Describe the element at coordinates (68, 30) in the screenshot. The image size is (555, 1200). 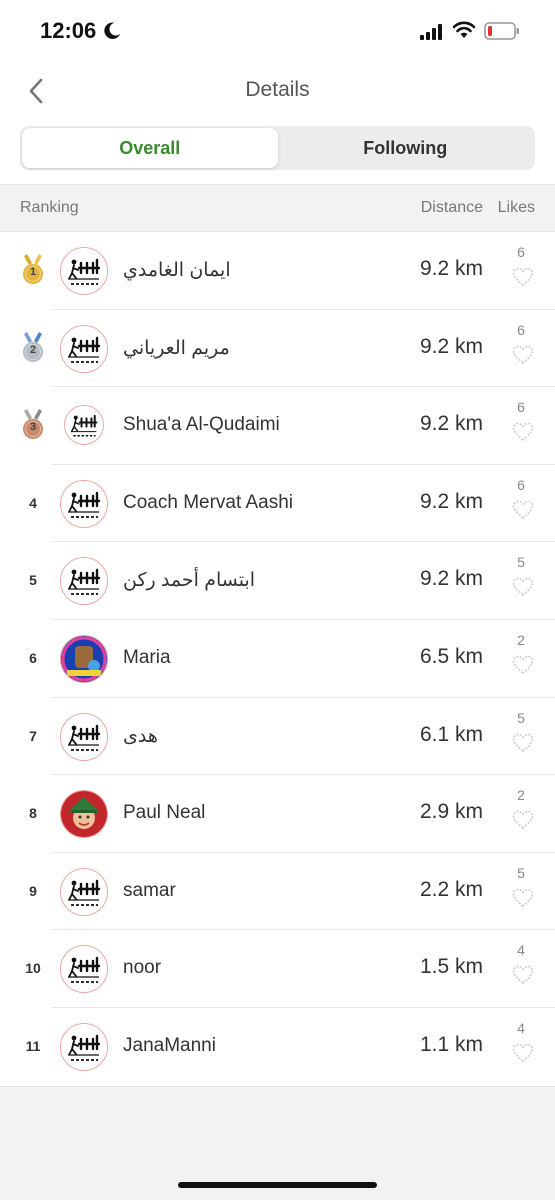
I see `status-time: 12:06` at that location.